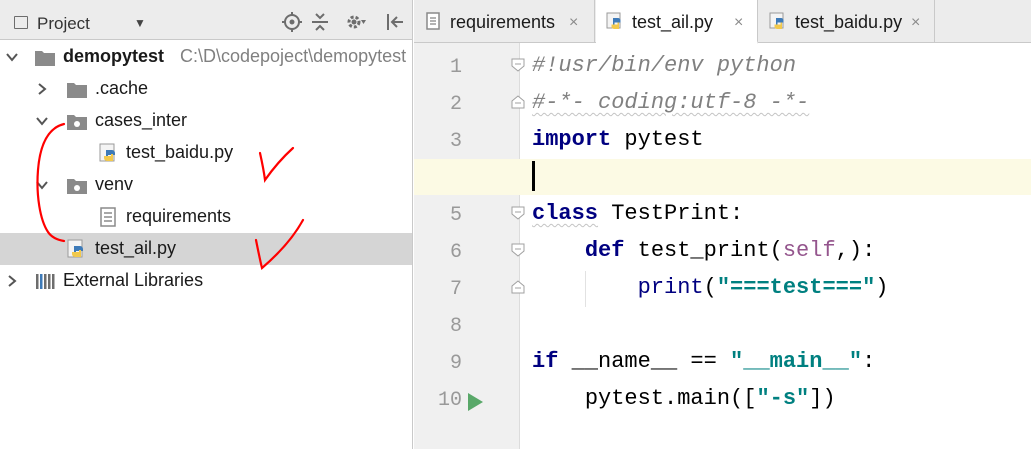 The width and height of the screenshot is (1031, 449). What do you see at coordinates (206, 185) in the screenshot?
I see `tree-item-venv: venv` at bounding box center [206, 185].